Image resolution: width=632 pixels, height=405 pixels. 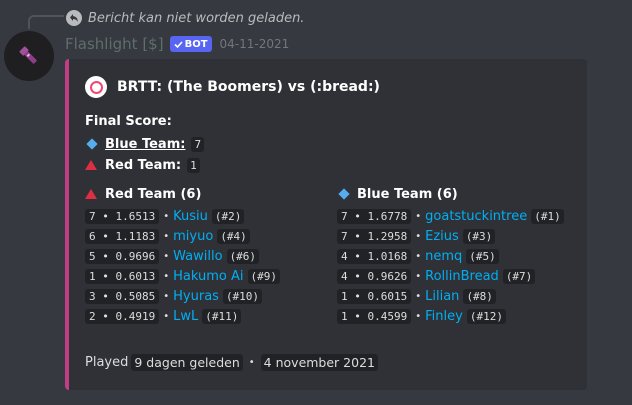 I want to click on score-row-blue: Blue Team: 7, so click(x=145, y=144).